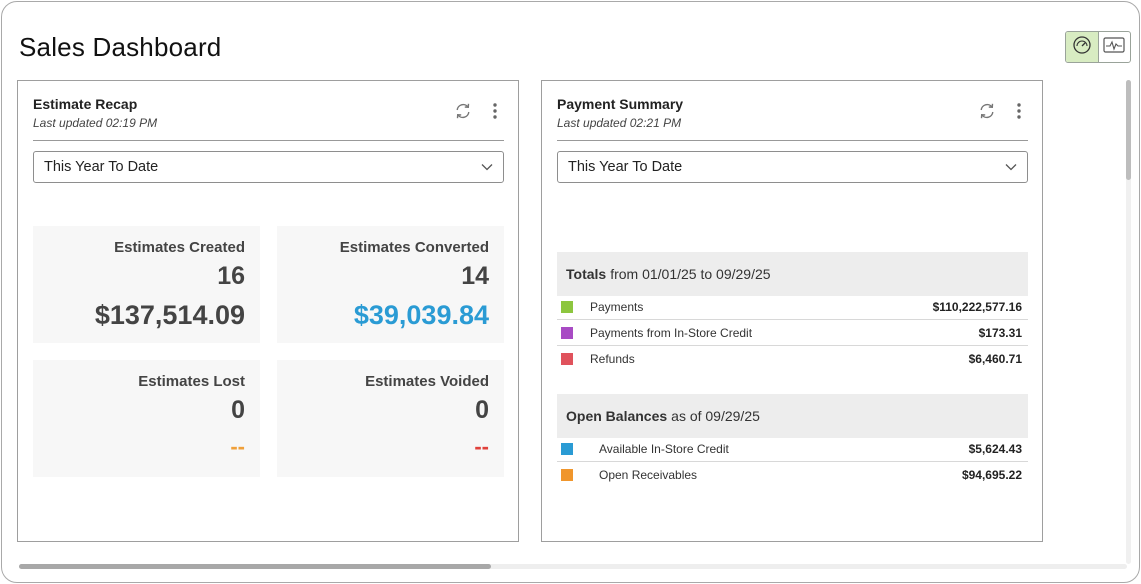 Image resolution: width=1141 pixels, height=584 pixels. What do you see at coordinates (617, 416) in the screenshot?
I see `open-balances-heading: Open Balances` at bounding box center [617, 416].